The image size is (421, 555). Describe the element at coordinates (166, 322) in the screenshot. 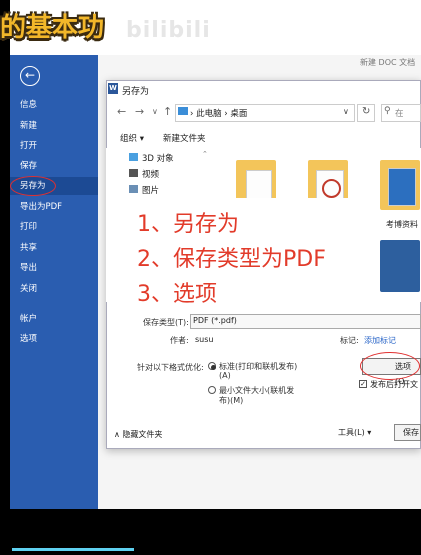

I see `save-type-label: 保存类型(T):` at that location.